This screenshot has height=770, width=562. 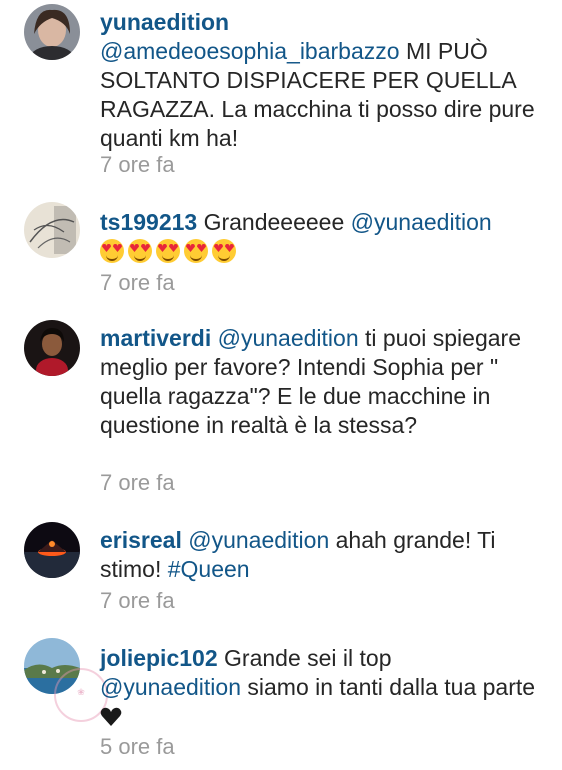 I want to click on heart-eyes-emoji-row, so click(x=325, y=251).